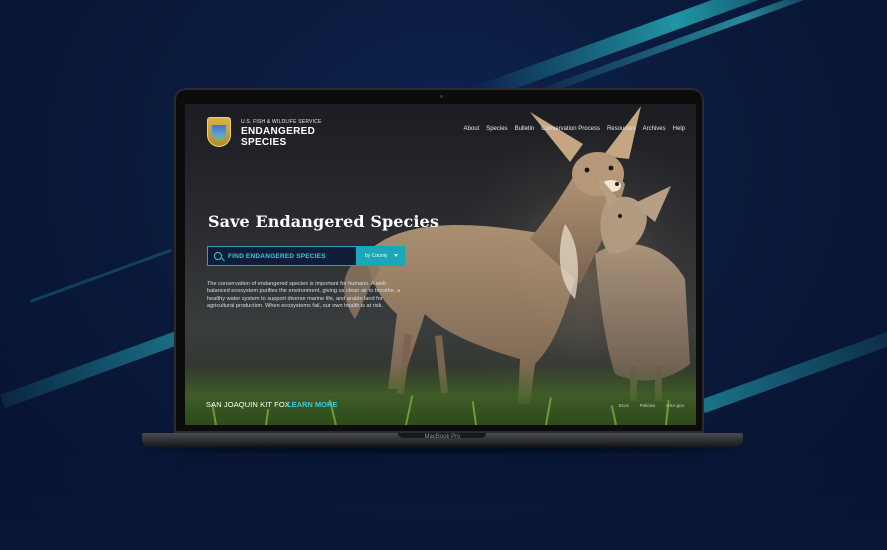 Image resolution: width=887 pixels, height=550 pixels. What do you see at coordinates (496, 129) in the screenshot?
I see `nav-item-species: Species` at bounding box center [496, 129].